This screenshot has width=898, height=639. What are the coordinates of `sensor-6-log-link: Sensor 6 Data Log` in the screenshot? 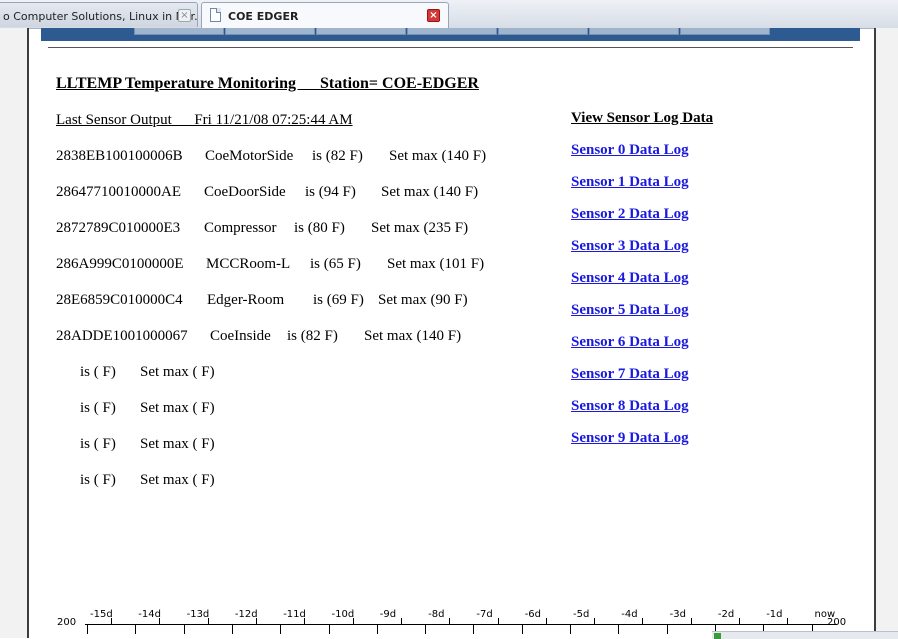 It's located at (630, 342).